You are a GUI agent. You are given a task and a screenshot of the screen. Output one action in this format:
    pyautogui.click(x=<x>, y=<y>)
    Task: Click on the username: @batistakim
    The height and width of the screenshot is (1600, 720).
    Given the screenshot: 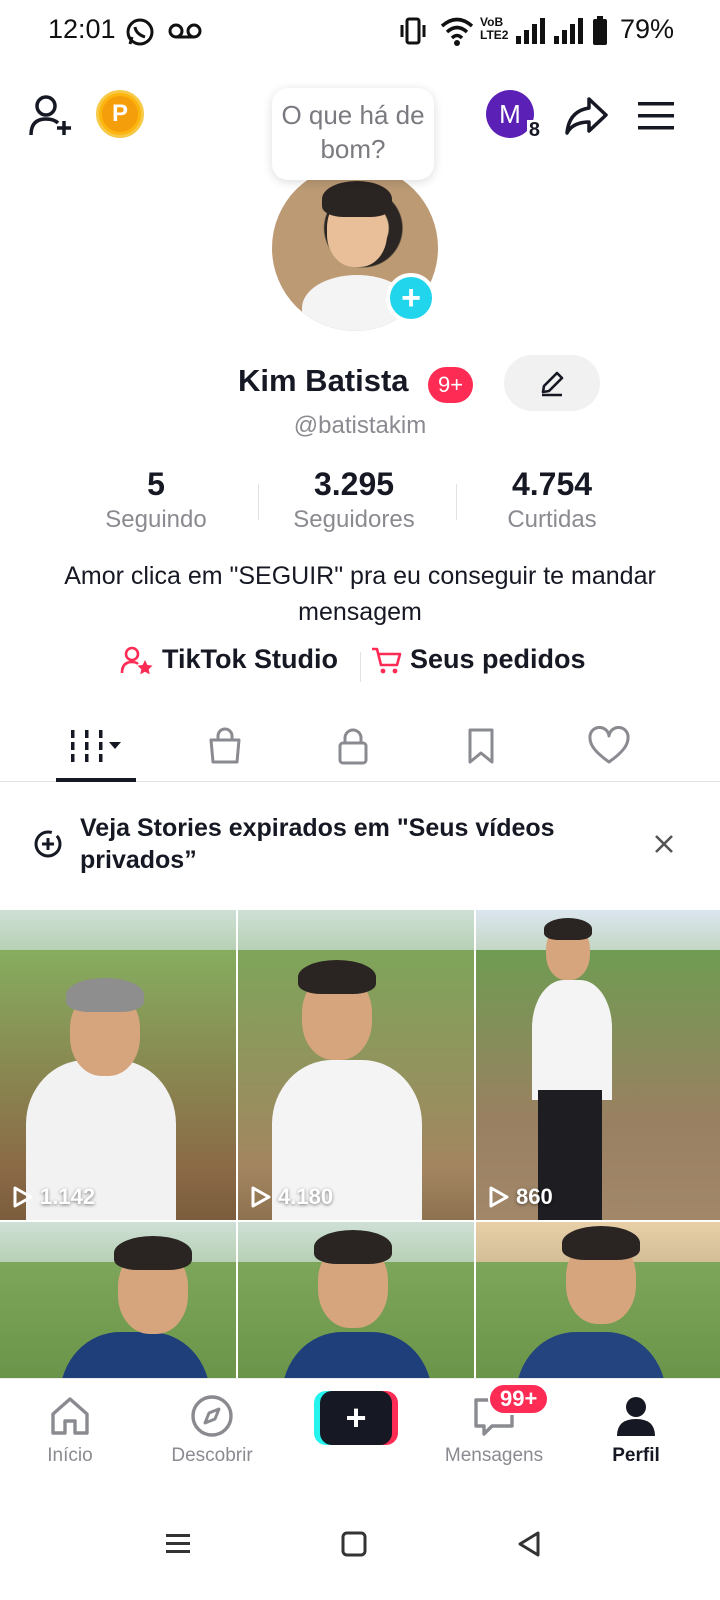 What is the action you would take?
    pyautogui.click(x=360, y=425)
    